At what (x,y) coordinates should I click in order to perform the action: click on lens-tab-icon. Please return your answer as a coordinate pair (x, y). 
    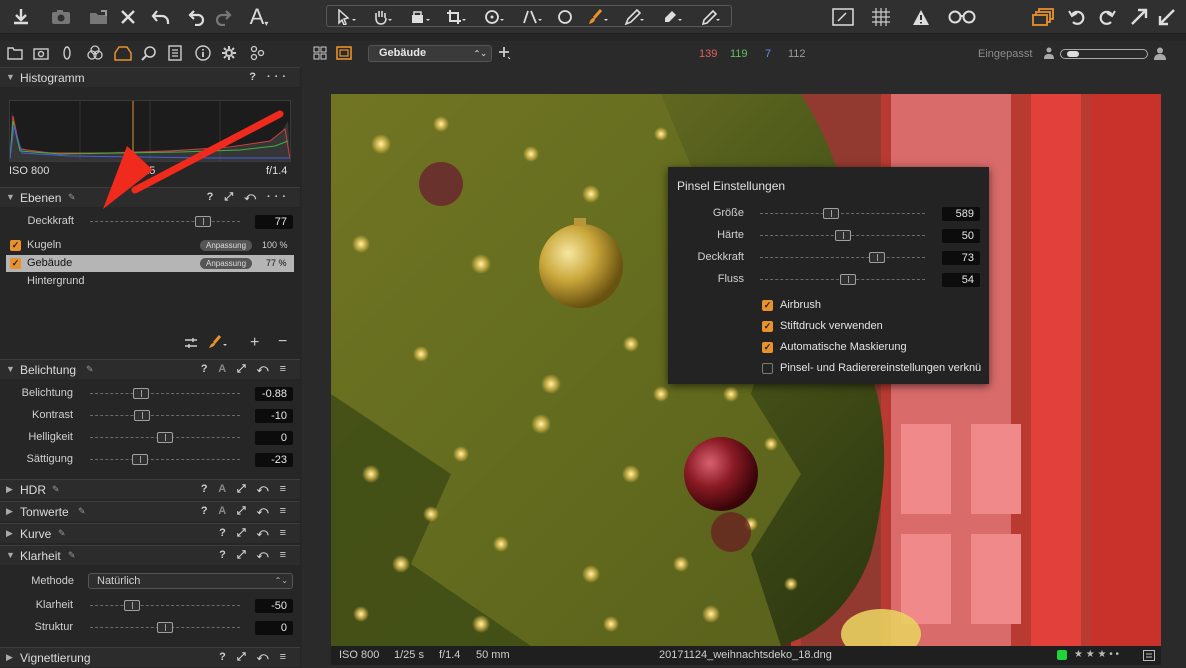
    Looking at the image, I should click on (67, 53).